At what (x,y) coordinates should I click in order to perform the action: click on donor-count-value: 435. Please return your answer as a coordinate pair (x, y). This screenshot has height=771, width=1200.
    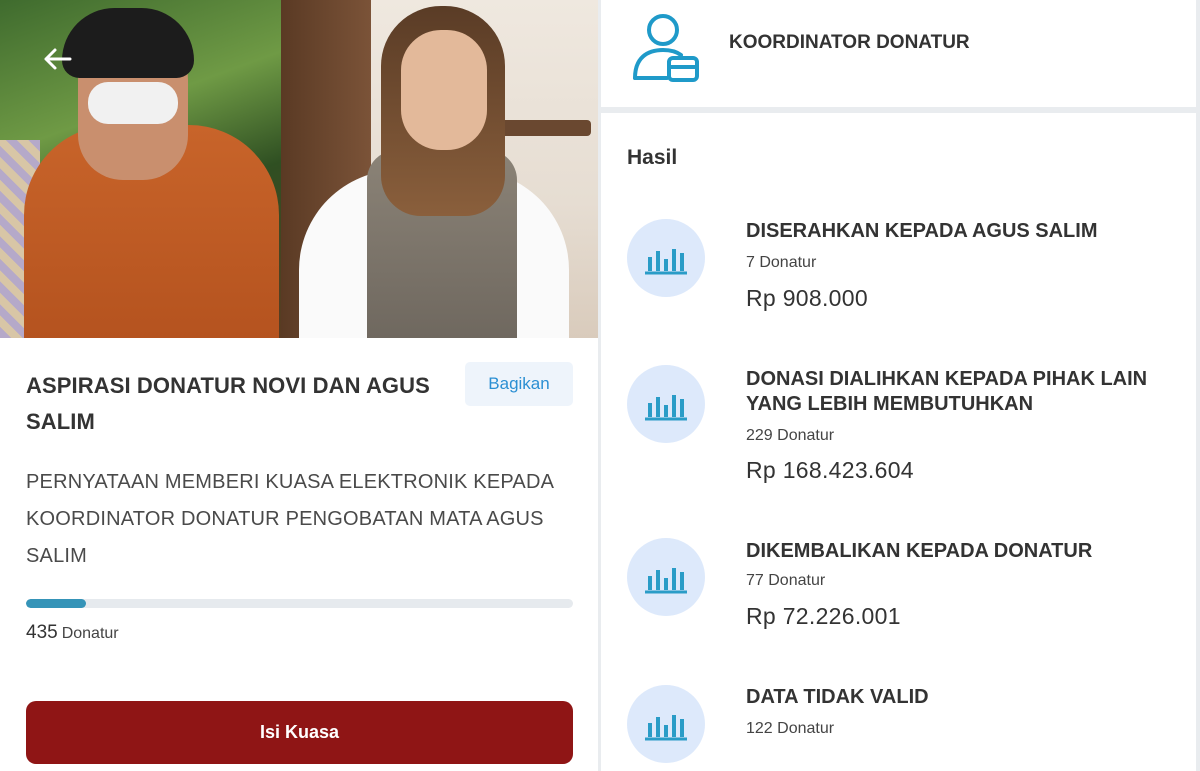
    Looking at the image, I should click on (42, 632).